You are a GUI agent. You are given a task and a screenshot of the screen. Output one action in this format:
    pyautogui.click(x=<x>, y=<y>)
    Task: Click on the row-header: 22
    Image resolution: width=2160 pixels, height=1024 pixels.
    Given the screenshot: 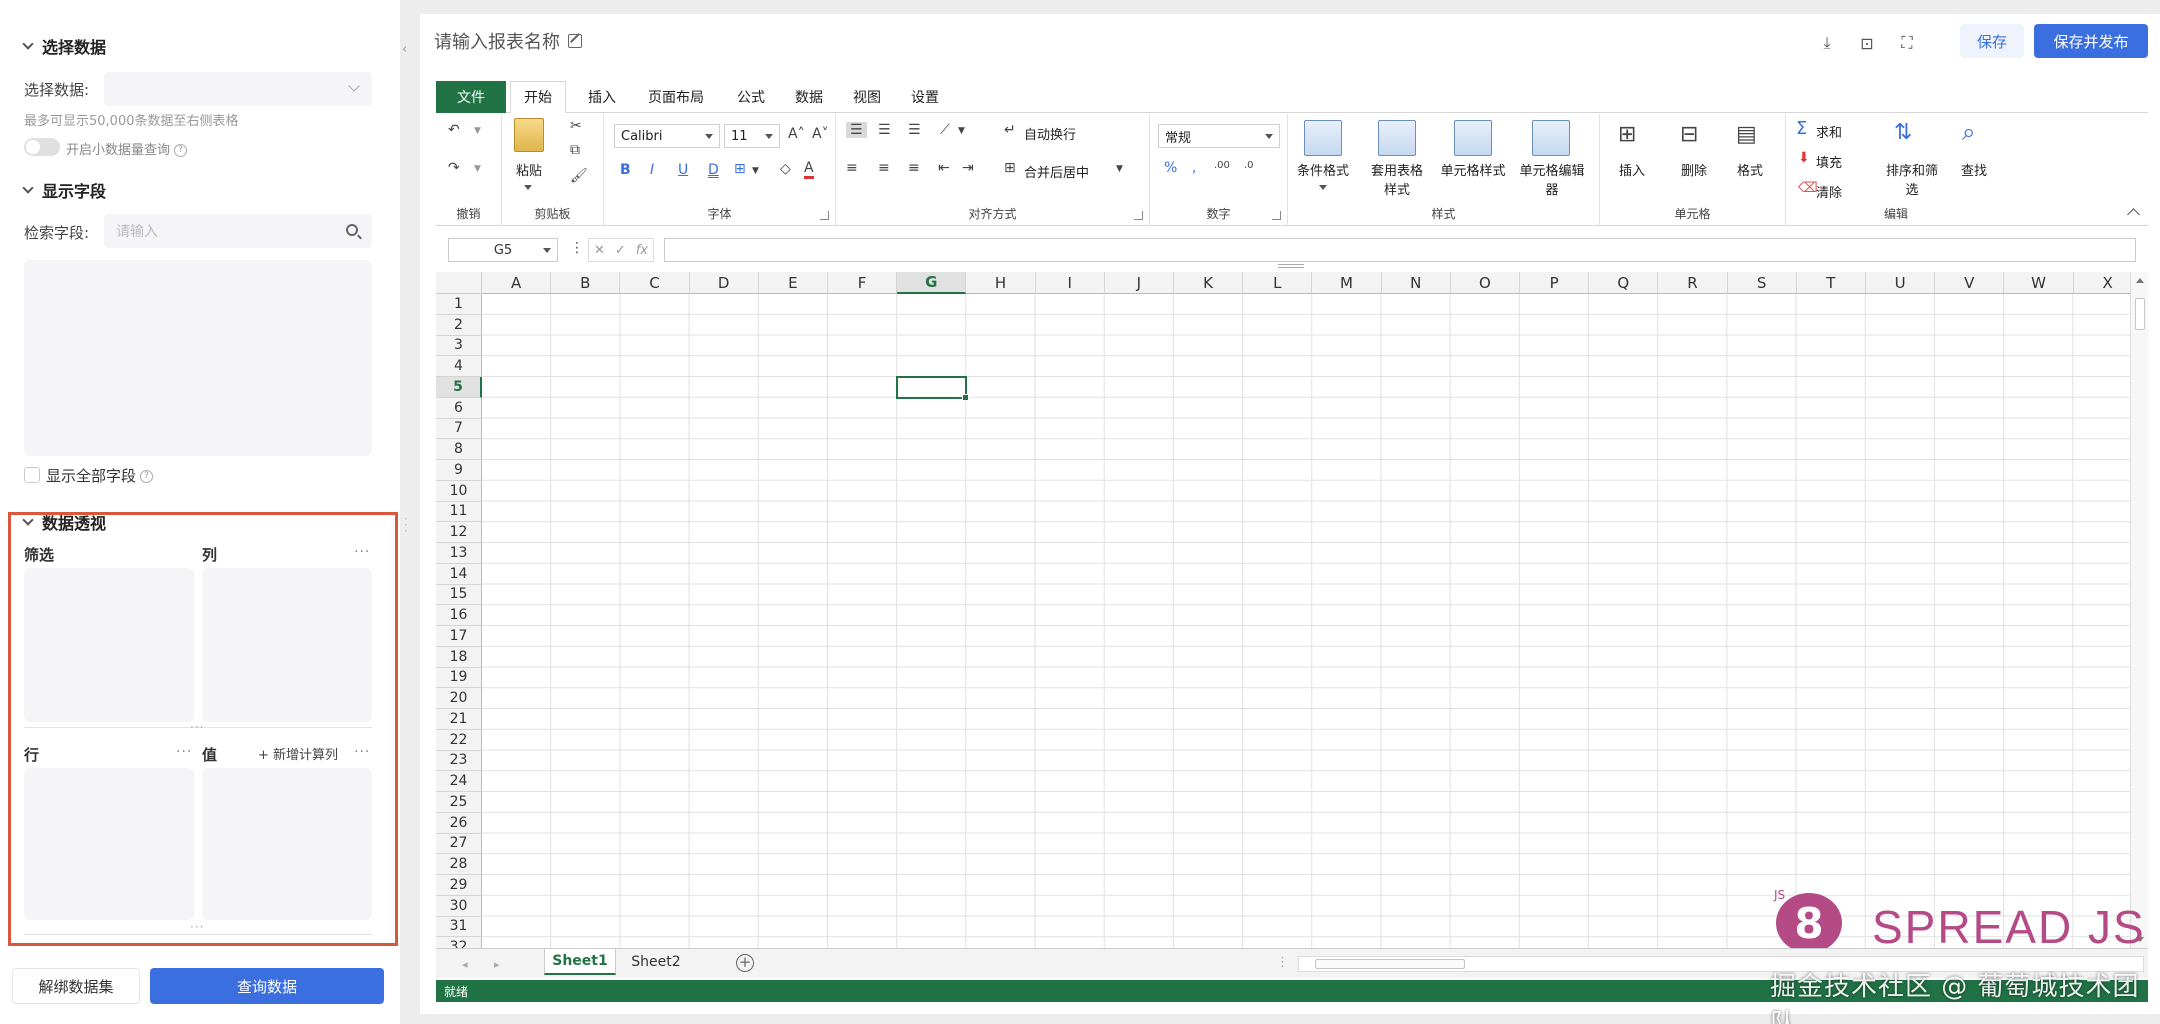 What is the action you would take?
    pyautogui.click(x=459, y=740)
    